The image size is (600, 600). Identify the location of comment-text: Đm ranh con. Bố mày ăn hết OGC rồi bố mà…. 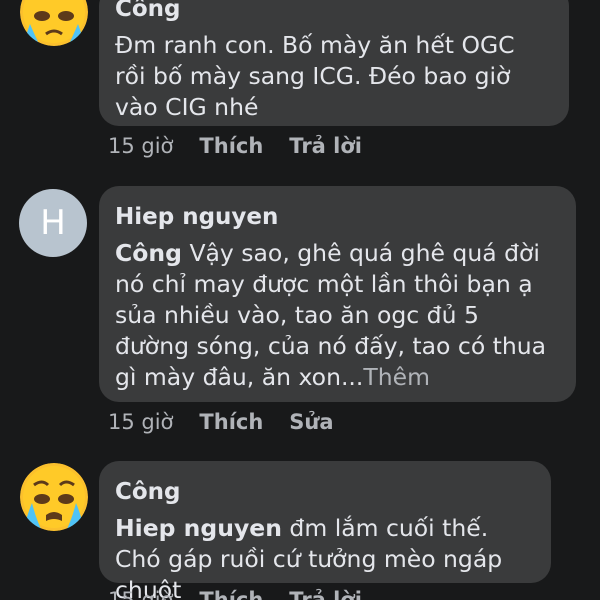
(315, 76).